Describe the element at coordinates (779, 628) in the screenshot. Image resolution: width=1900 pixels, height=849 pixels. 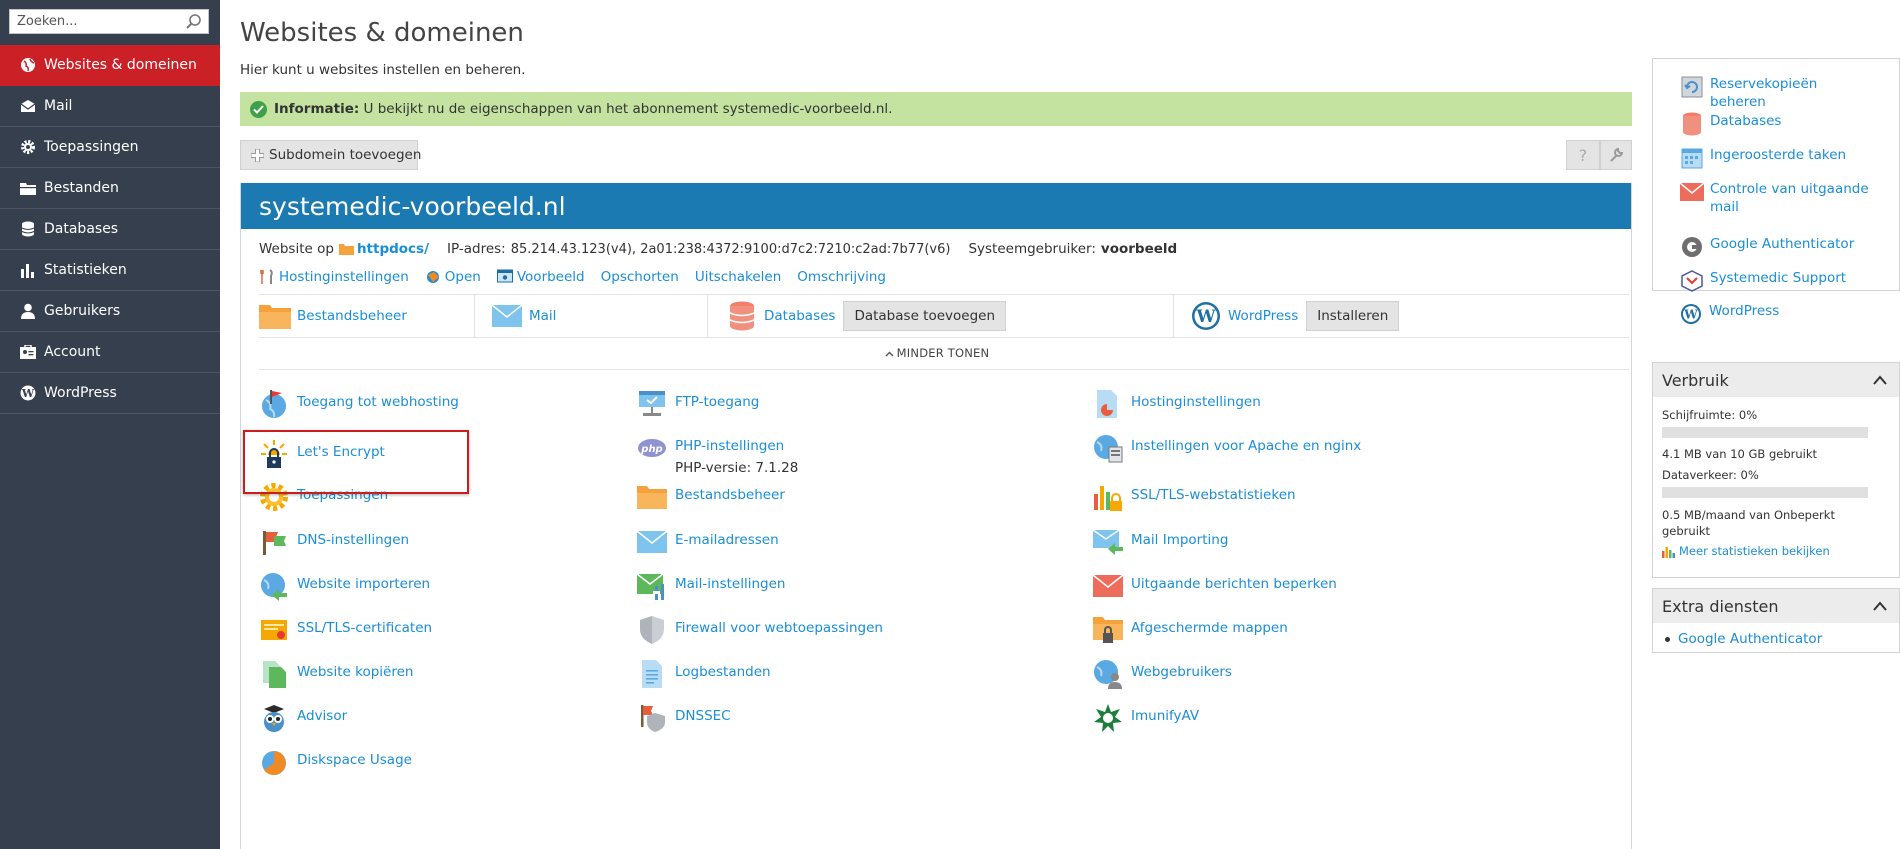
I see `tool-label: Firewall voor webtoepassingen` at that location.